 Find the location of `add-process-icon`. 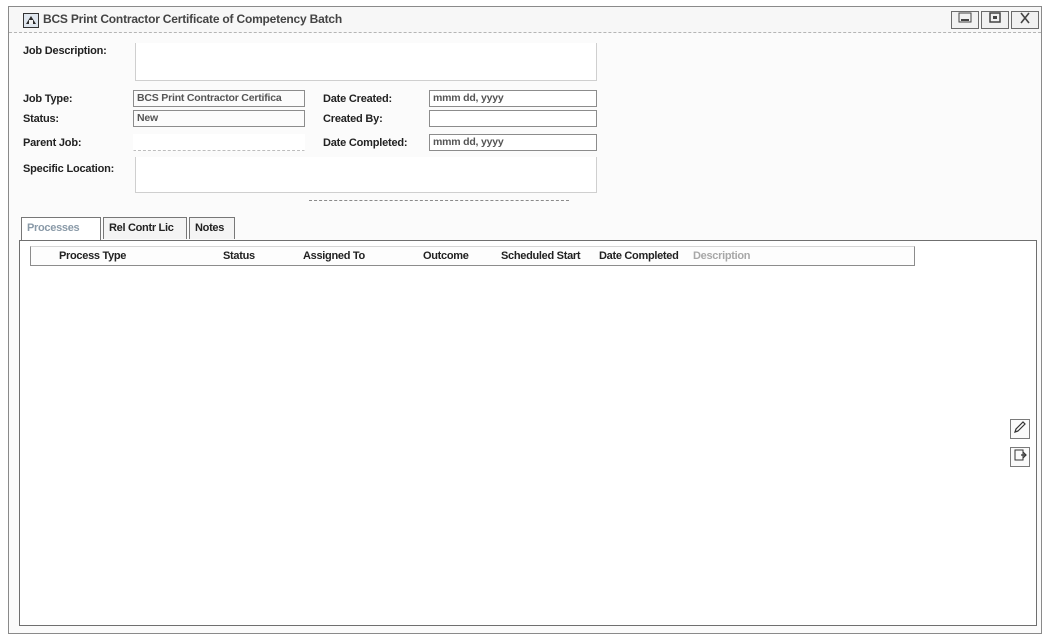

add-process-icon is located at coordinates (1020, 457).